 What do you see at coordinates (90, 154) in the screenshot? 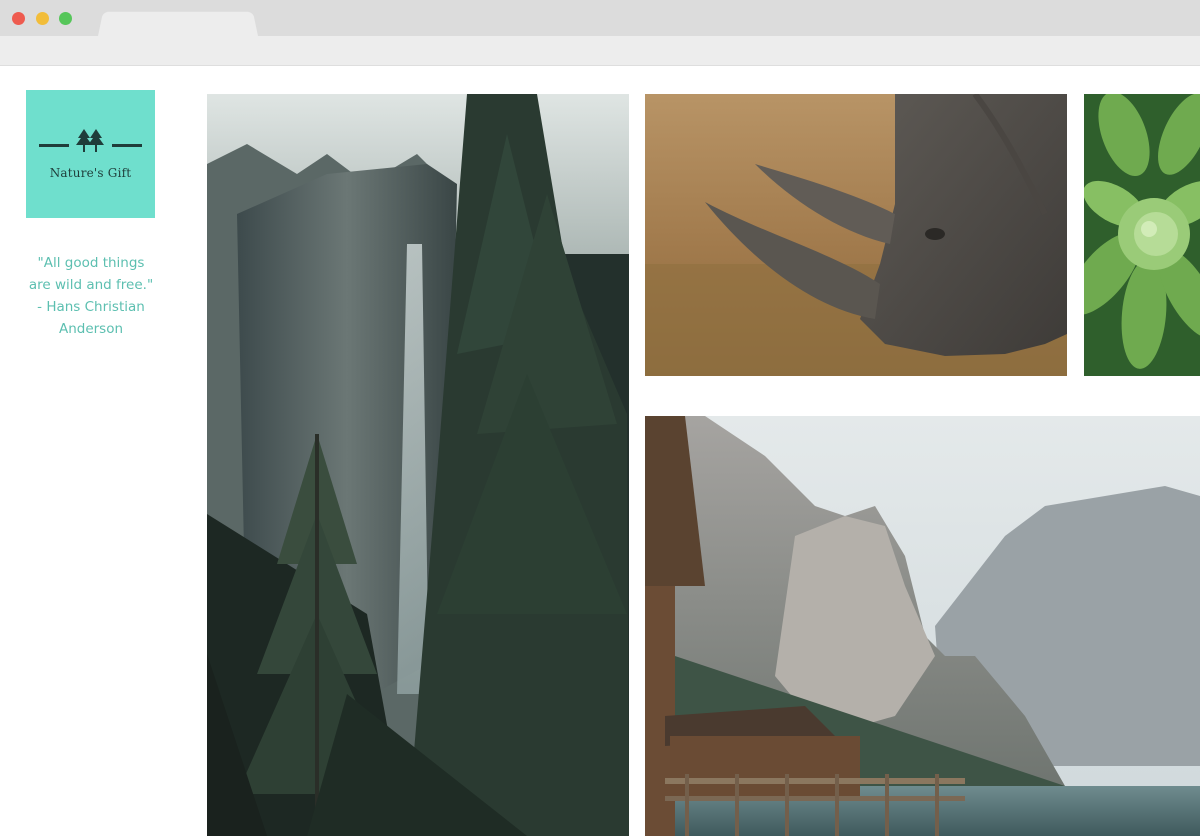
I see `brand-logo: Nature's Gift` at bounding box center [90, 154].